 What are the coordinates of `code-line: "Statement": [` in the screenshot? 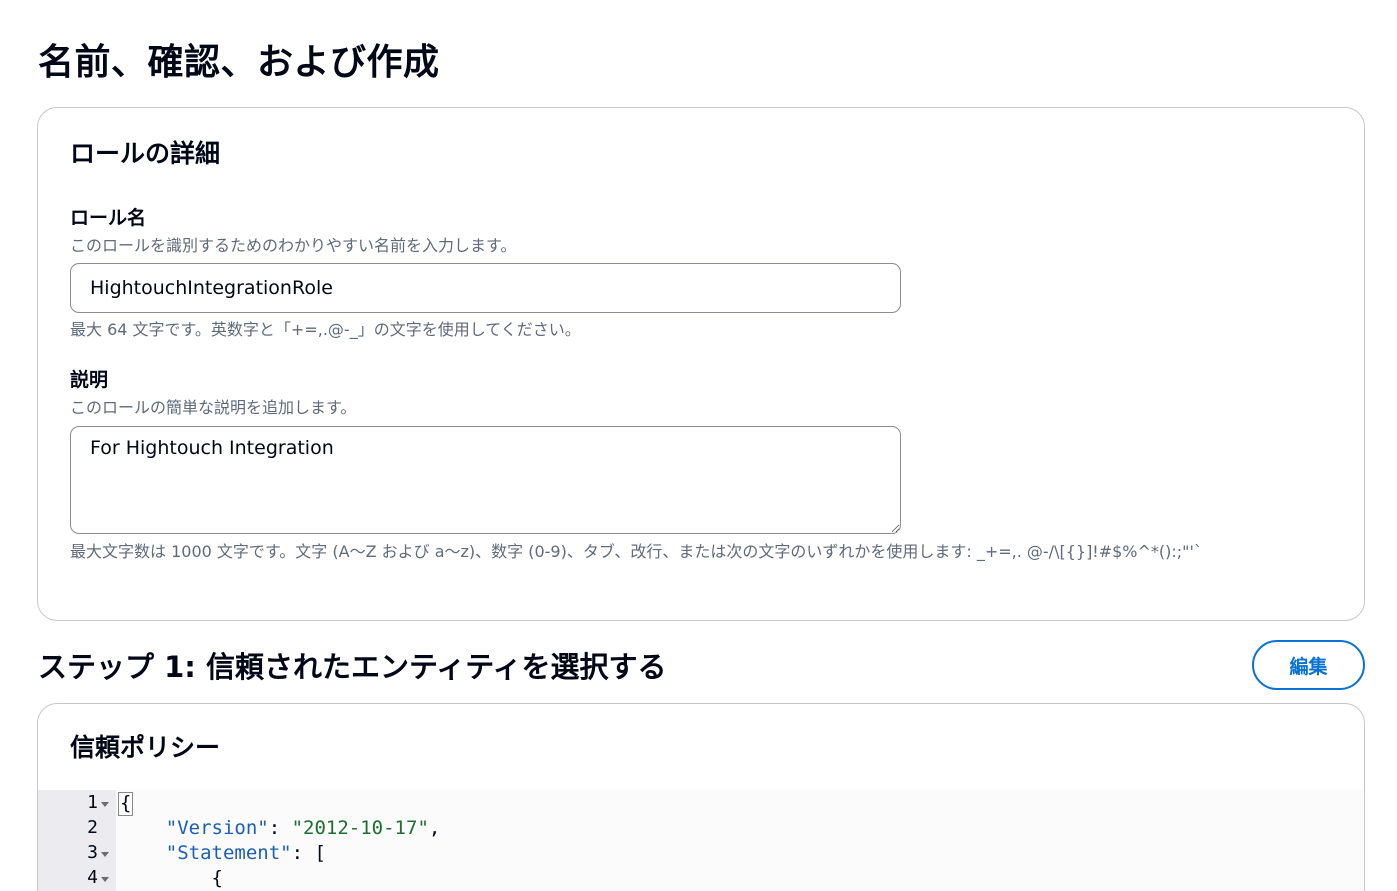 It's located at (245, 853).